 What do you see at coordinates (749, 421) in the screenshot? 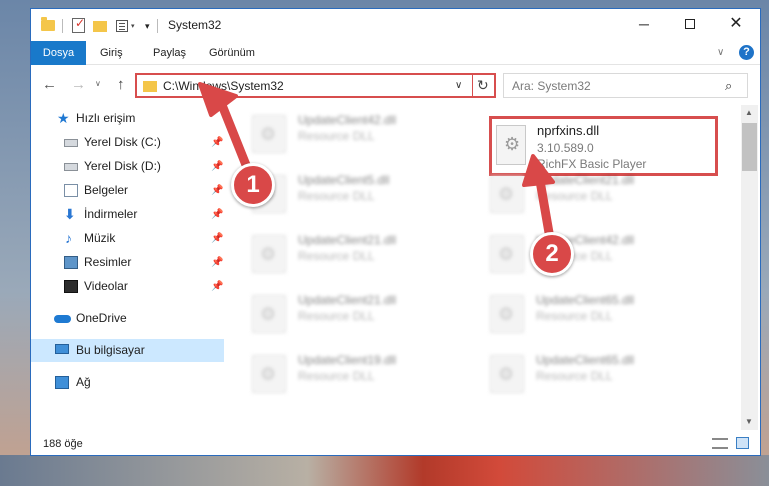
I see `scroll-down-icon: ▼` at bounding box center [749, 421].